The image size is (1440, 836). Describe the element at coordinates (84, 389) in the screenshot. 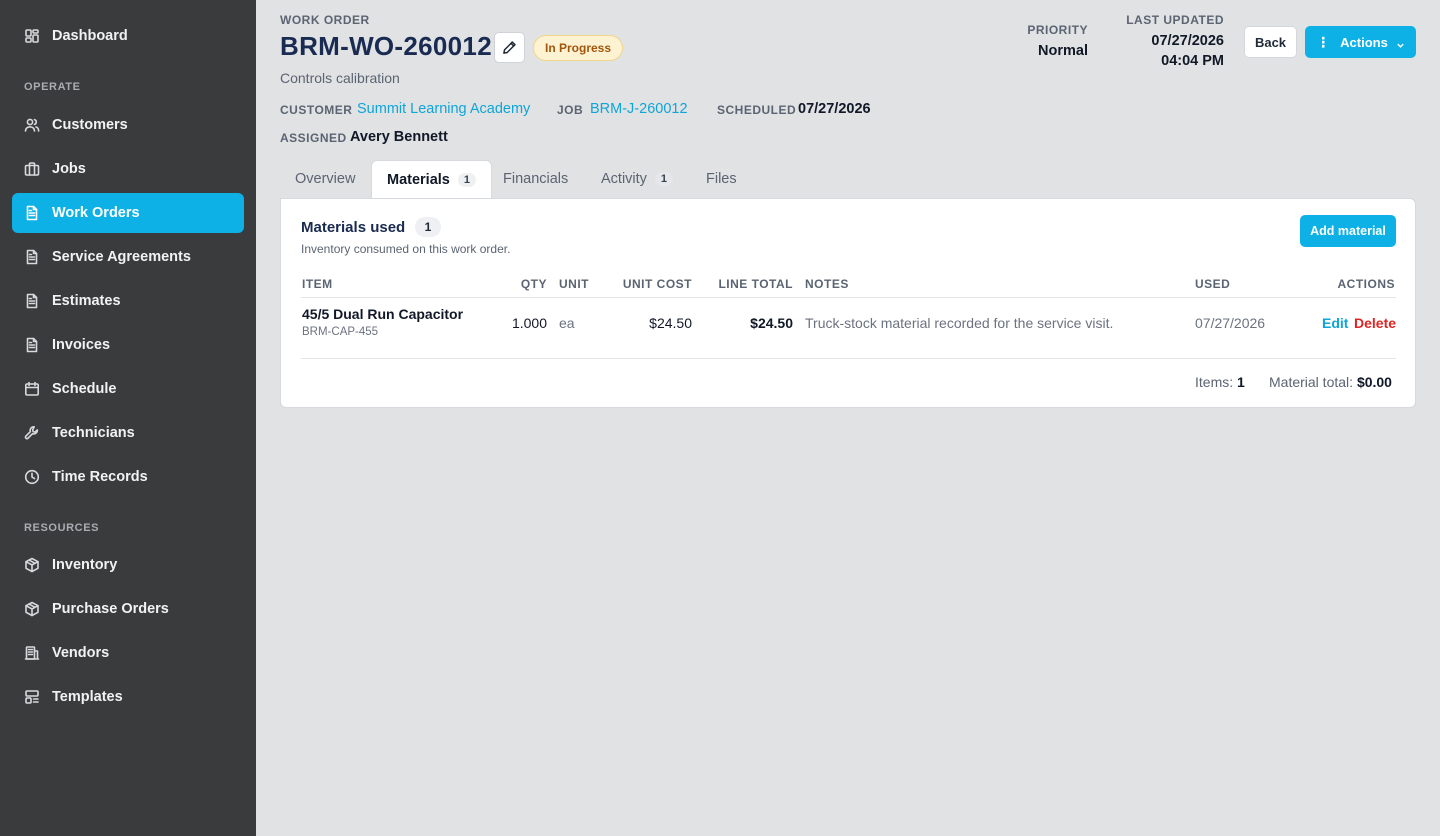

I see `sidebar-item-label: Schedule` at that location.